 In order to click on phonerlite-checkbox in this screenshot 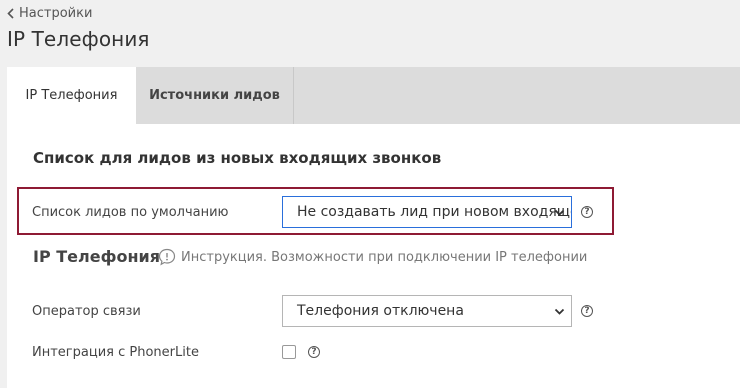, I will do `click(289, 352)`.